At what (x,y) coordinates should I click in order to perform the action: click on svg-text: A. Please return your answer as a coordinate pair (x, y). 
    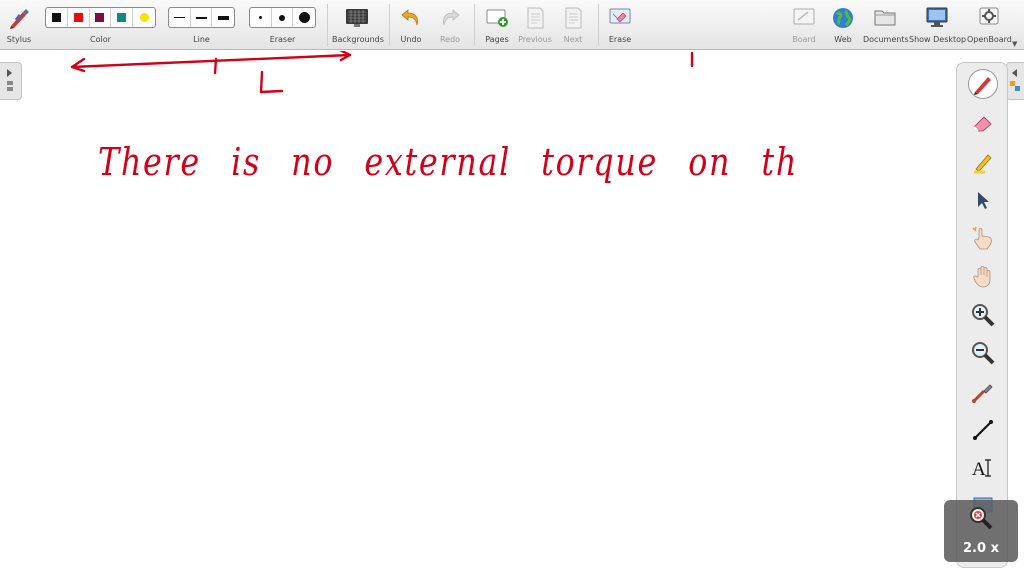
    Looking at the image, I should click on (979, 469).